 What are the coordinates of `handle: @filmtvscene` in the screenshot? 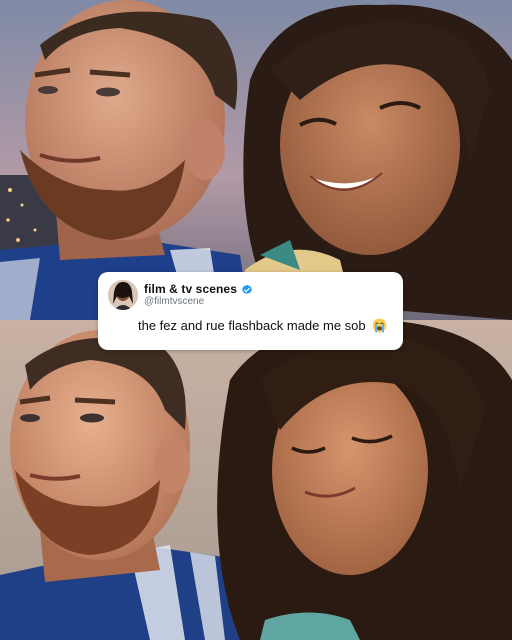 It's located at (174, 301).